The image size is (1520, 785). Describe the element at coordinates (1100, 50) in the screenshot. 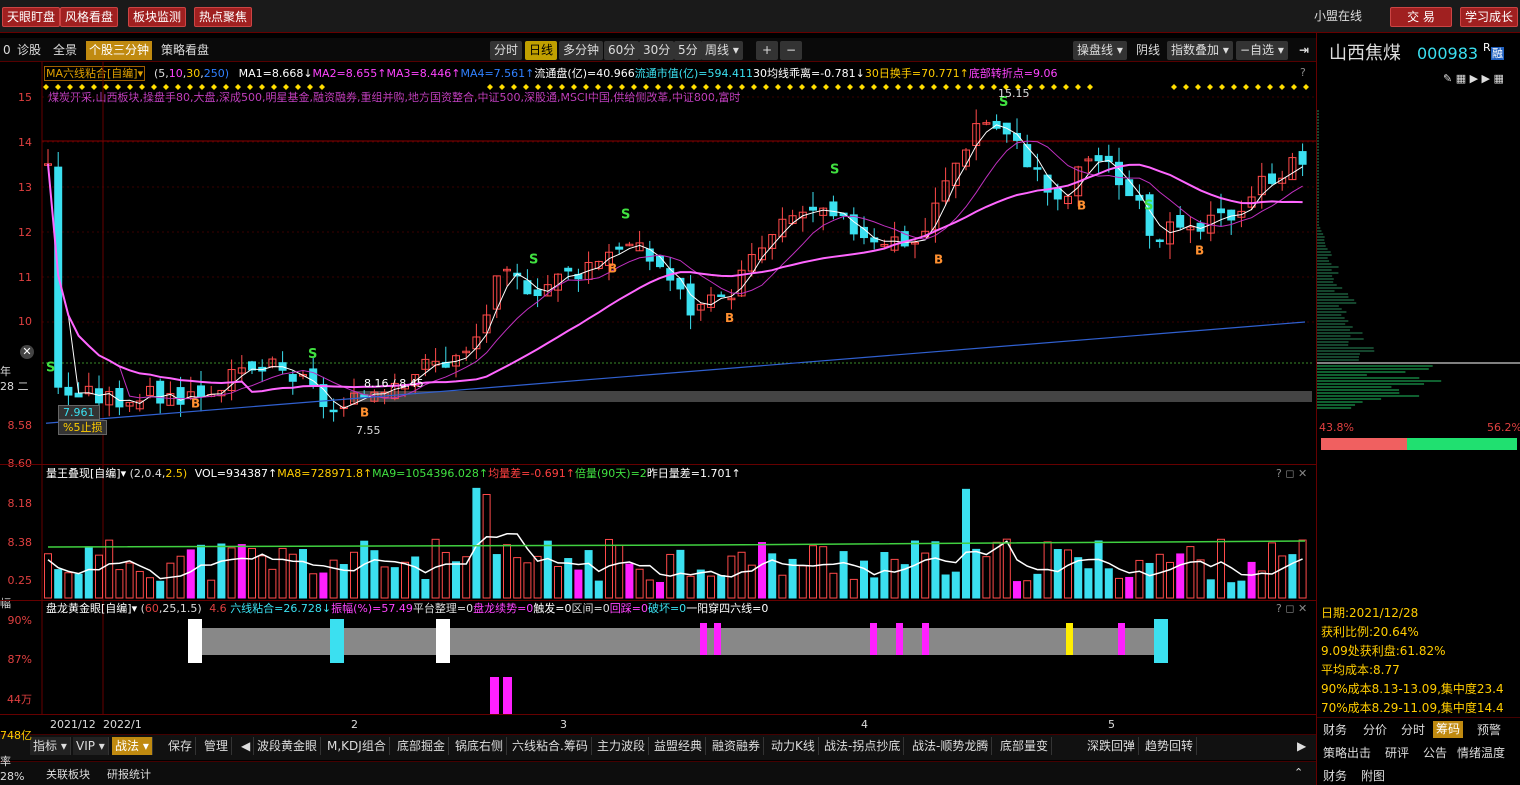

I see `caopan-button: 操盘线 ▾` at that location.